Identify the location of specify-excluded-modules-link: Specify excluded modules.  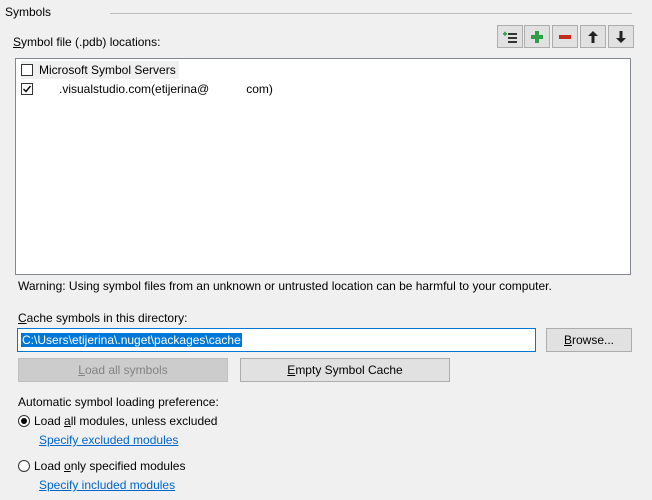
(108, 440).